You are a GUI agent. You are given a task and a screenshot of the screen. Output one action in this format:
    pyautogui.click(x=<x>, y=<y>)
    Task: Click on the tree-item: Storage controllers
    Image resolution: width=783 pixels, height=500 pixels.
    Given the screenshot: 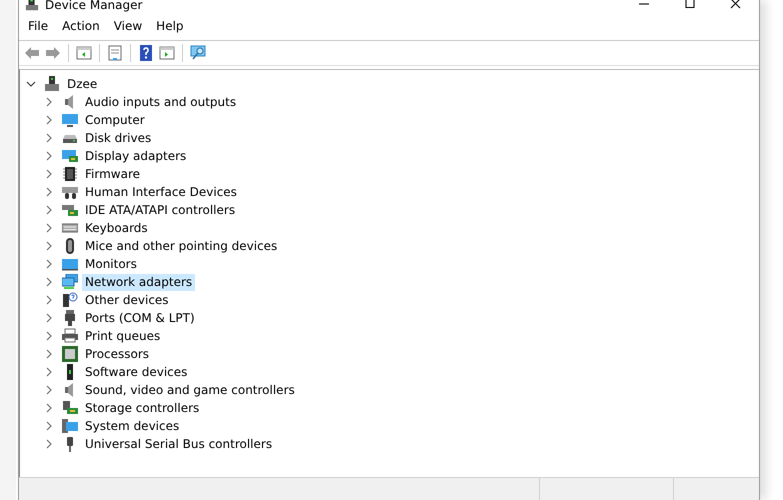 What is the action you would take?
    pyautogui.click(x=142, y=408)
    